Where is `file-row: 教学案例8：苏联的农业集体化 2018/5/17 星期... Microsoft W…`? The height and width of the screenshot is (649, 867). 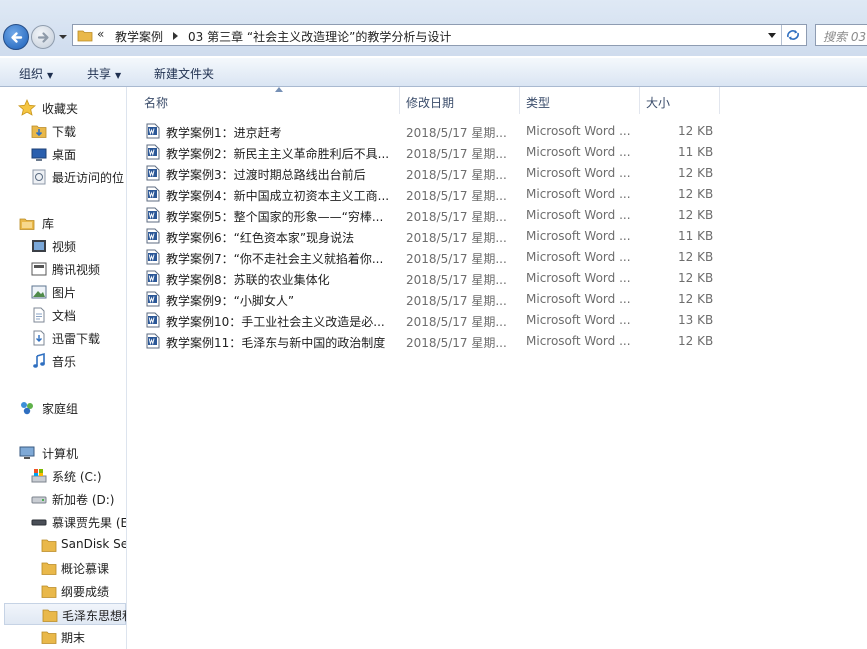
file-row: 教学案例8：苏联的农业集体化 2018/5/17 星期... Microsoft W… is located at coordinates (442, 278).